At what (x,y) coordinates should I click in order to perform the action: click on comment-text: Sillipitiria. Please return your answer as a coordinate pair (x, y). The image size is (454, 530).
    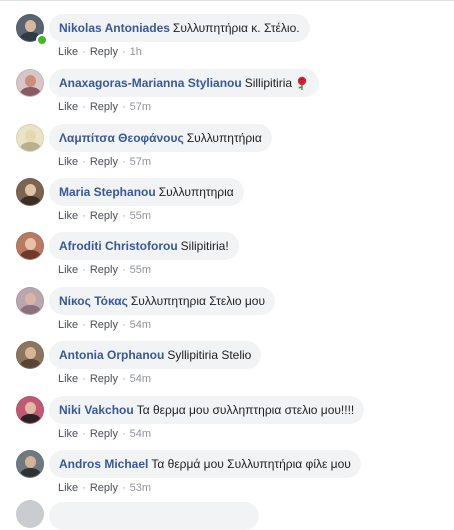
    Looking at the image, I should click on (268, 83).